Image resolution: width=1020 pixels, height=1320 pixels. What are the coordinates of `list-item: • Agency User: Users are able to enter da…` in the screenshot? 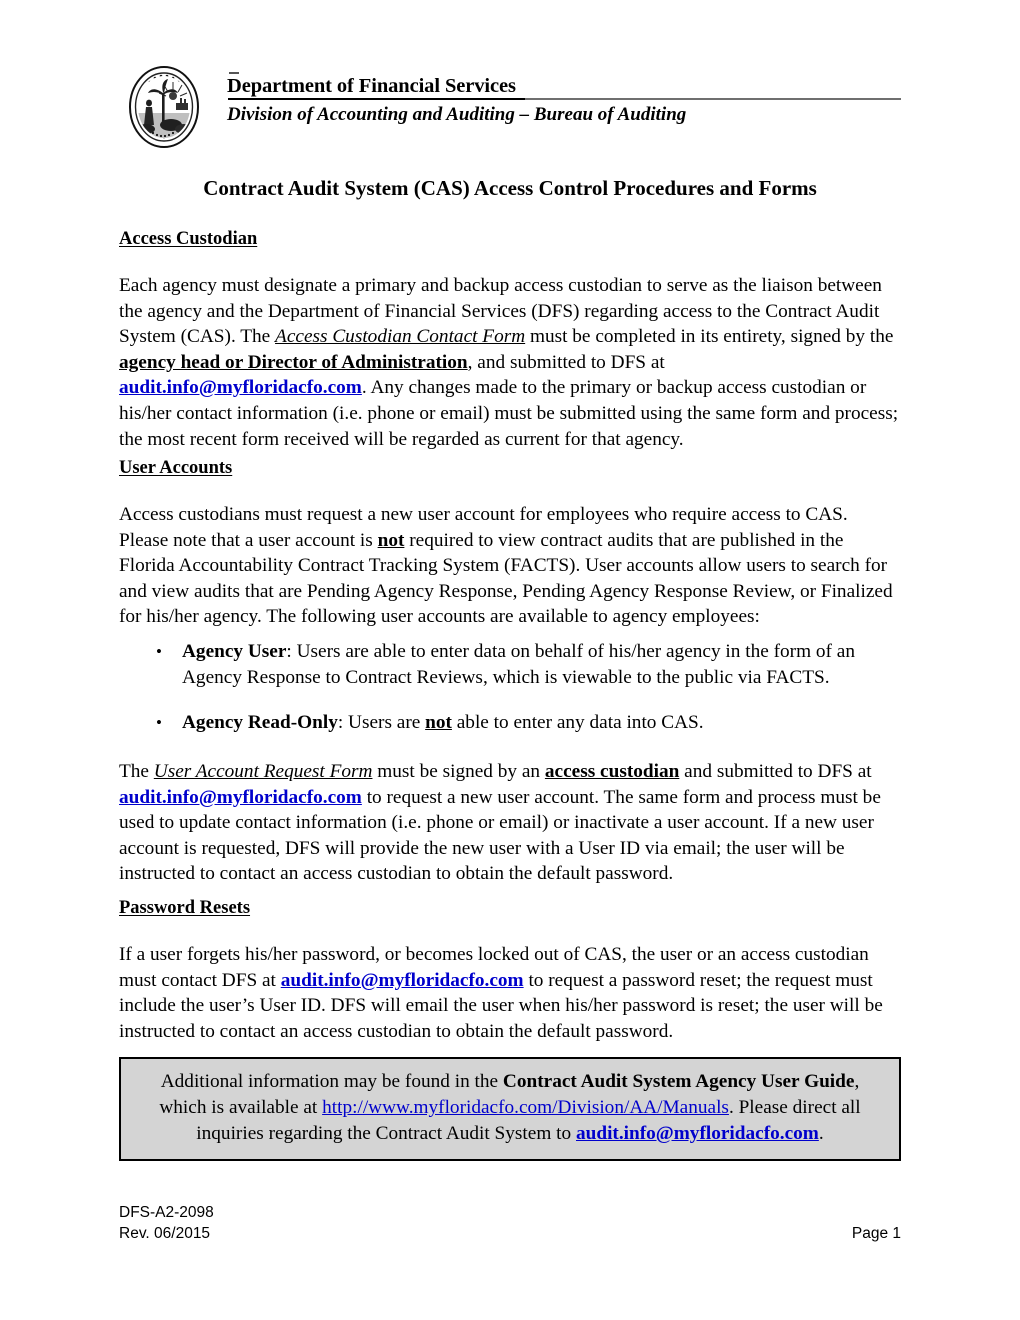 It's located at (510, 664).